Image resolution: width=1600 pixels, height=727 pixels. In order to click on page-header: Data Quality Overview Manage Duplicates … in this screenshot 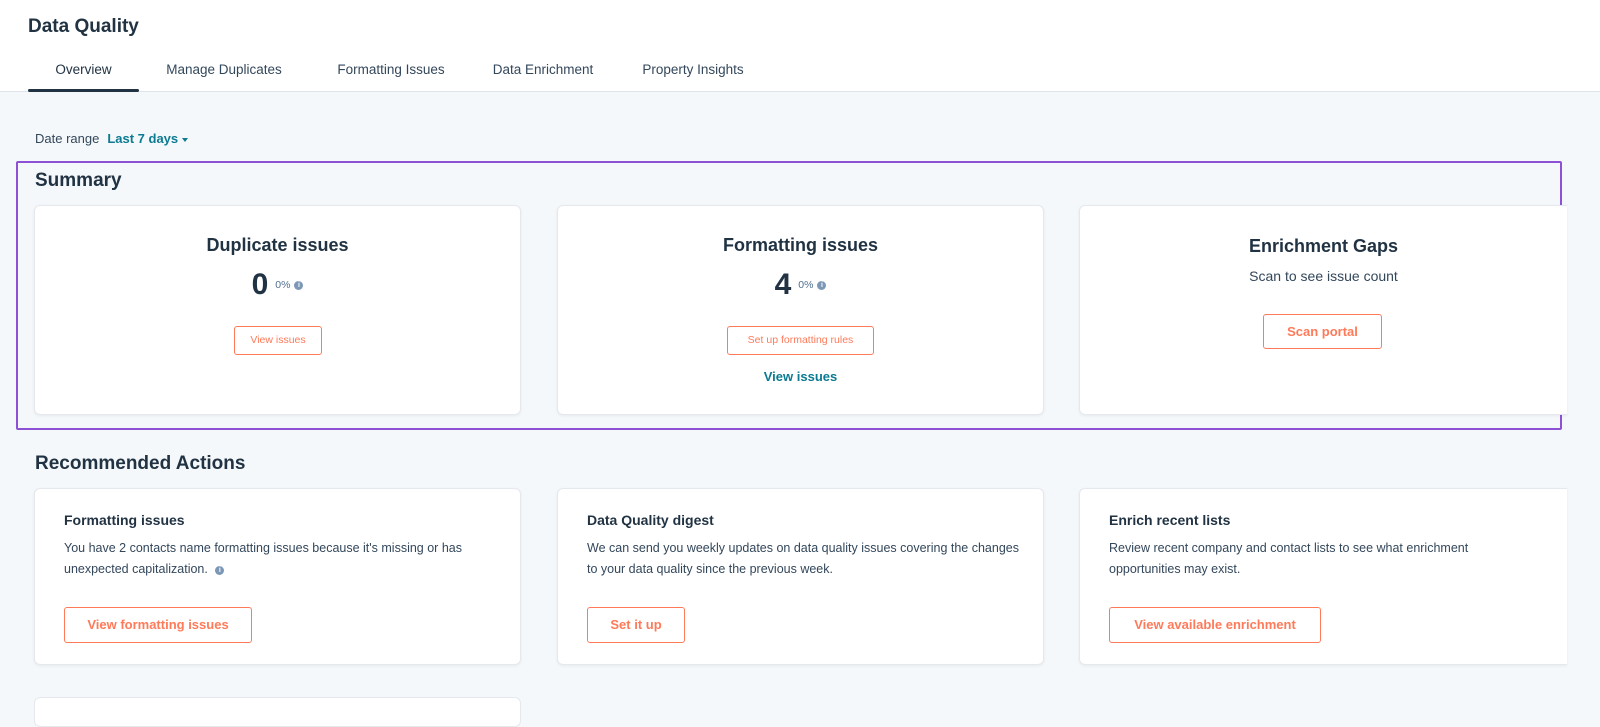, I will do `click(800, 46)`.